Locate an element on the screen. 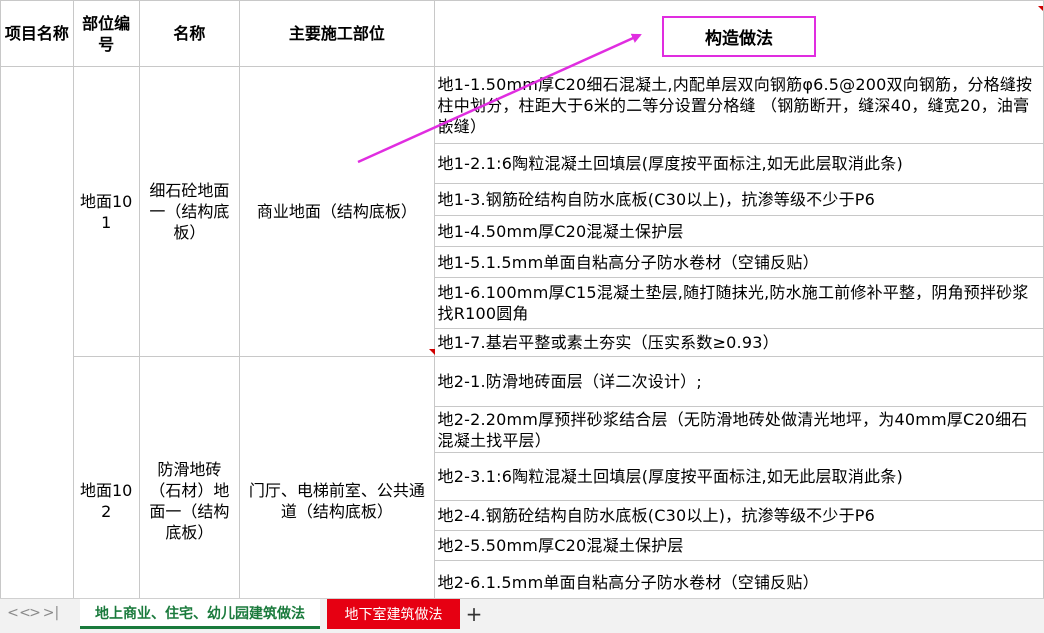 This screenshot has height=633, width=1044. add-sheet-icon: + is located at coordinates (474, 614).